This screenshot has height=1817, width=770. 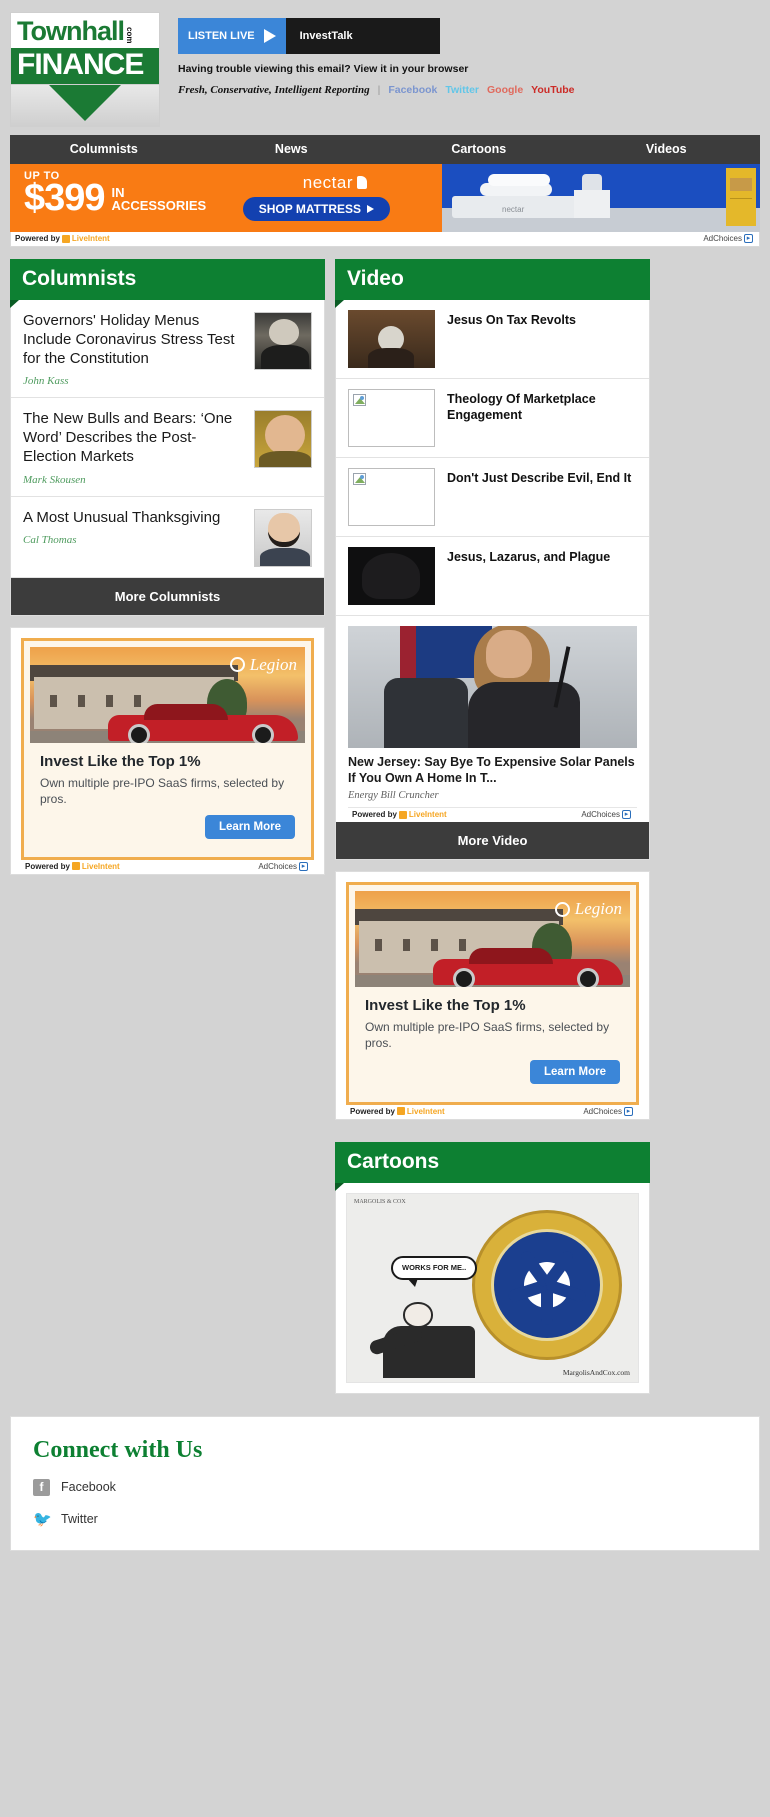 What do you see at coordinates (575, 1071) in the screenshot?
I see `legion-learn-more-button-right: Learn More` at bounding box center [575, 1071].